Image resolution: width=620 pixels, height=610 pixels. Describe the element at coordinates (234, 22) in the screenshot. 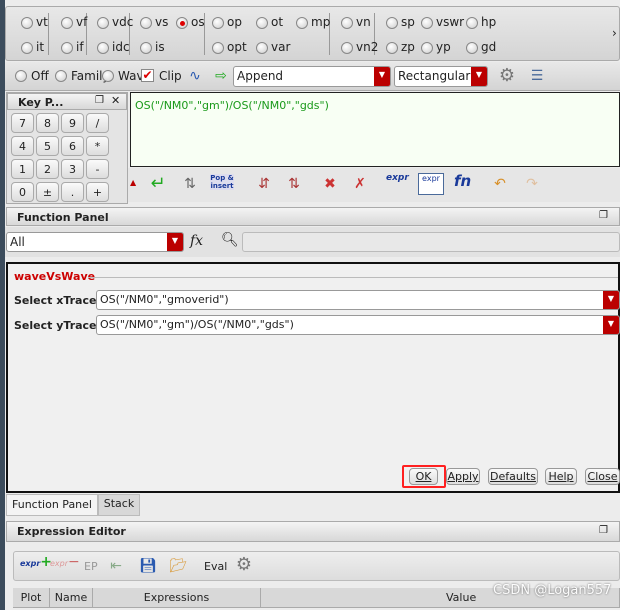

I see `radio-label-op: op` at that location.